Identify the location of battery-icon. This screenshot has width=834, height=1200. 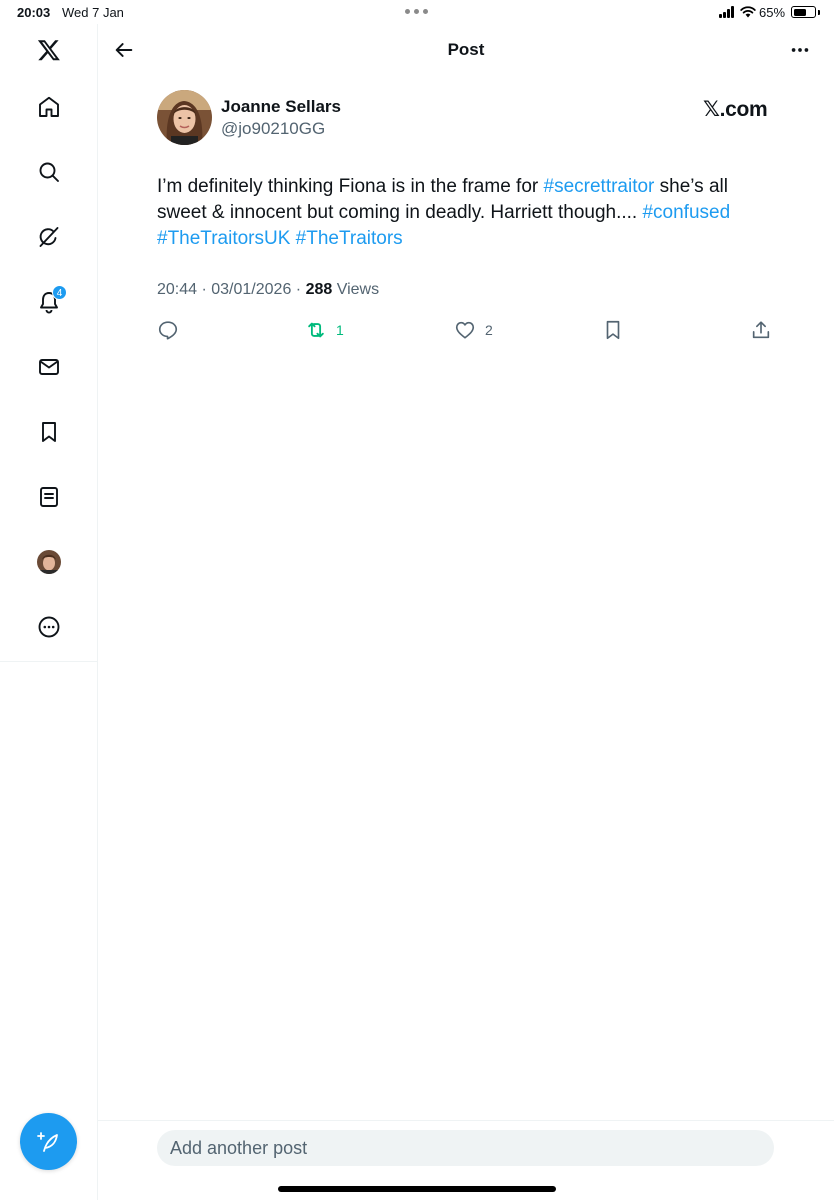
(803, 12).